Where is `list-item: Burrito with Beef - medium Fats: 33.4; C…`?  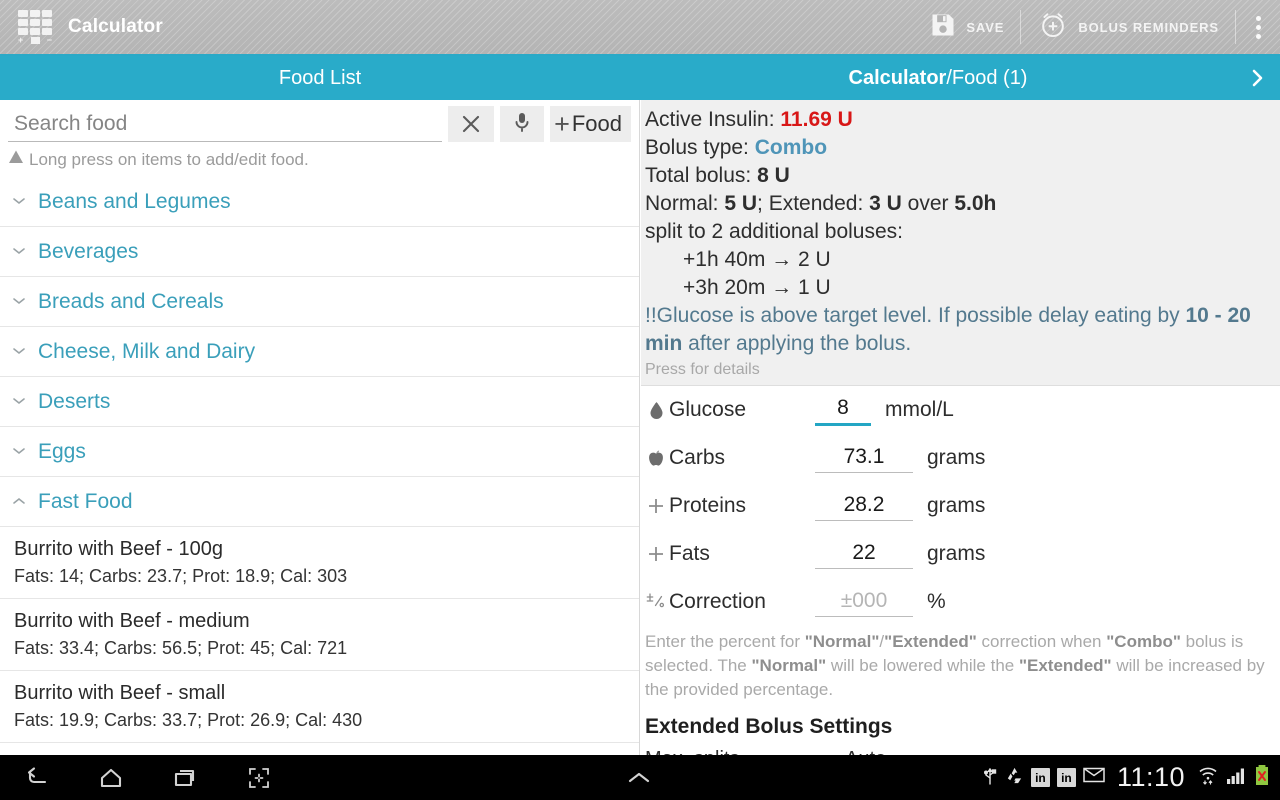 list-item: Burrito with Beef - medium Fats: 33.4; C… is located at coordinates (319, 635).